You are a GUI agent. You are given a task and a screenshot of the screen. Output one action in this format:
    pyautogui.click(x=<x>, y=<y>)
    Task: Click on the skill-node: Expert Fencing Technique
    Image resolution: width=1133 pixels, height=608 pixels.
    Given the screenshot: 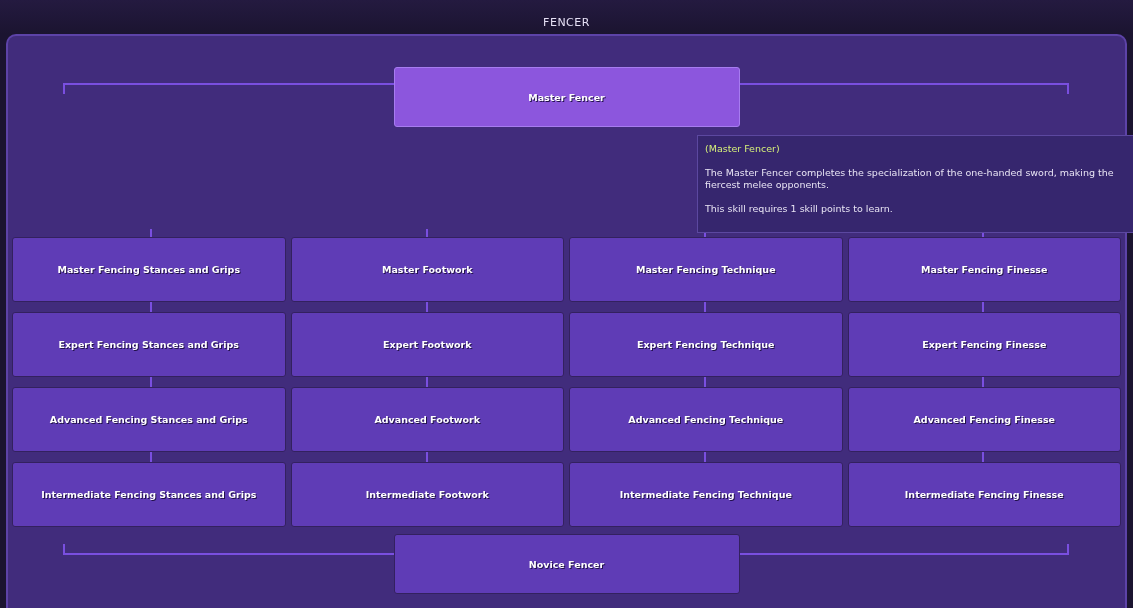 What is the action you would take?
    pyautogui.click(x=706, y=344)
    